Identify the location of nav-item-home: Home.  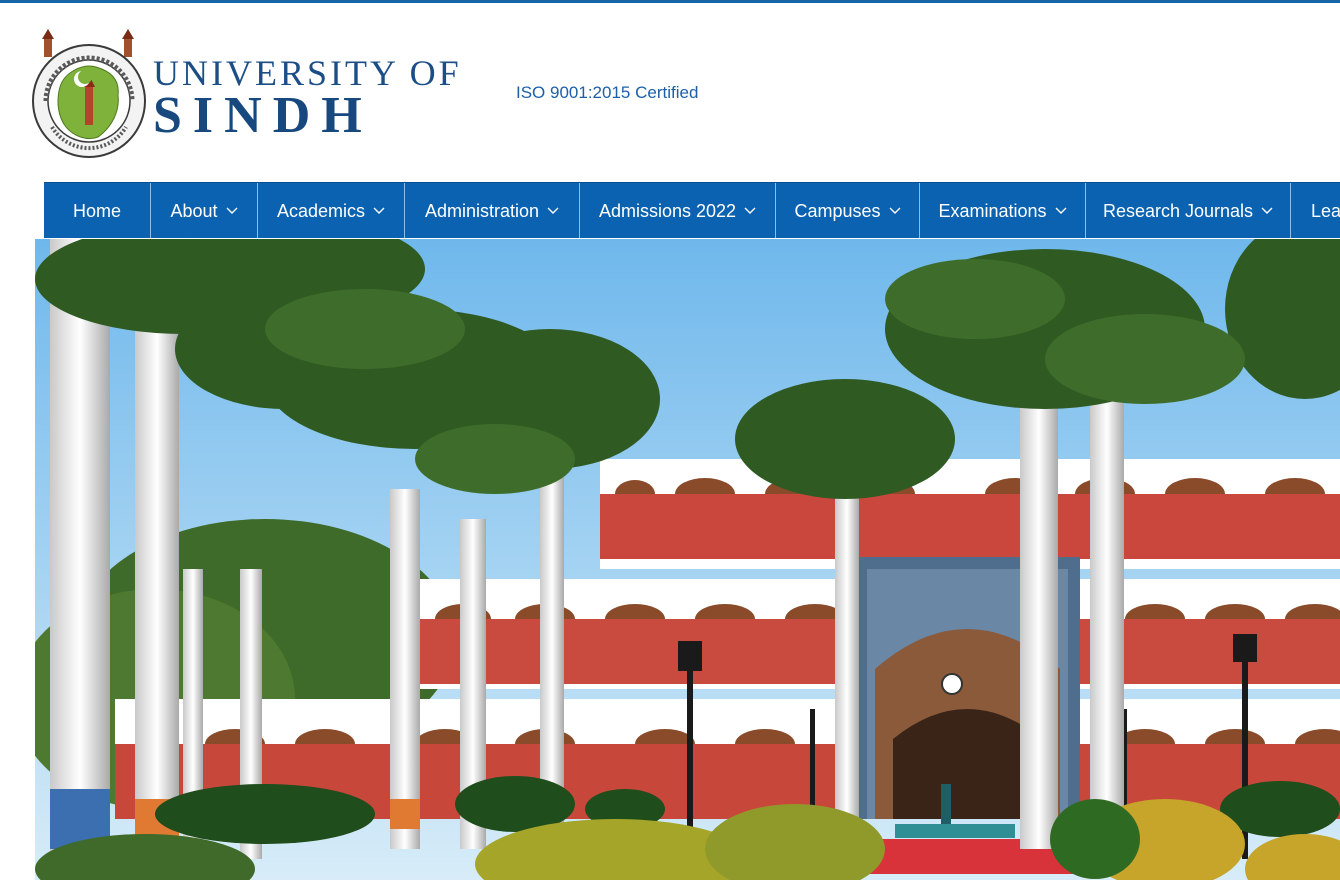
(97, 210).